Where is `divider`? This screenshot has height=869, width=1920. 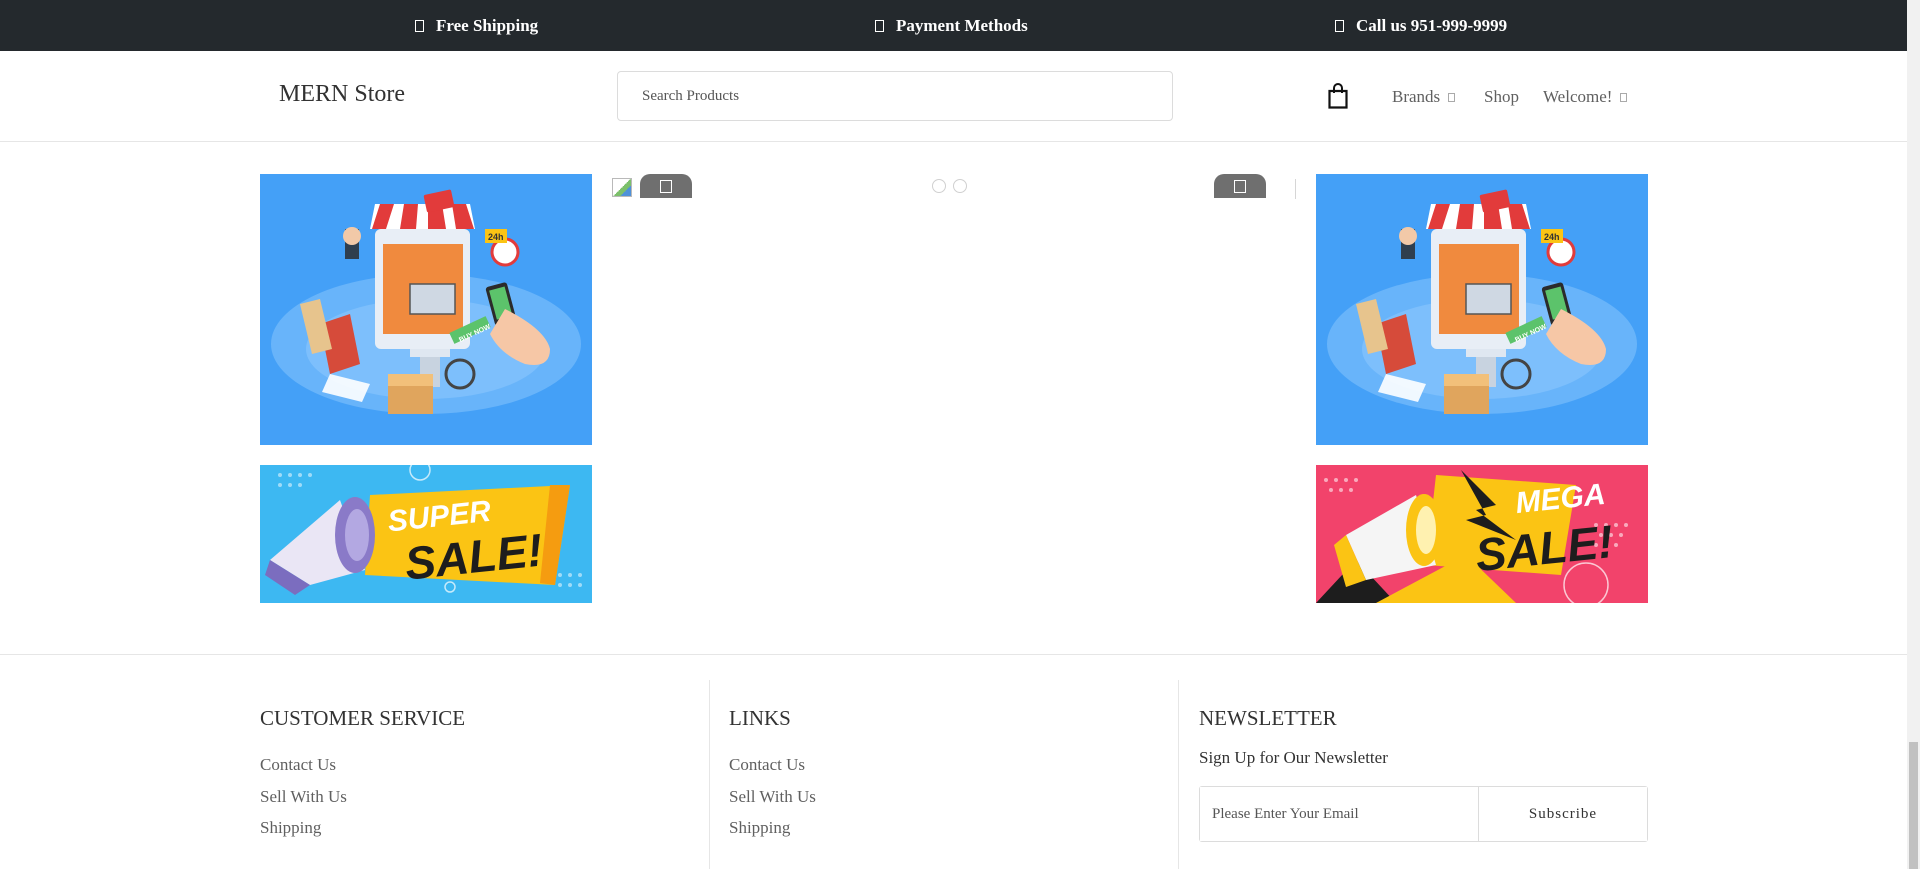
divider is located at coordinates (1295, 189).